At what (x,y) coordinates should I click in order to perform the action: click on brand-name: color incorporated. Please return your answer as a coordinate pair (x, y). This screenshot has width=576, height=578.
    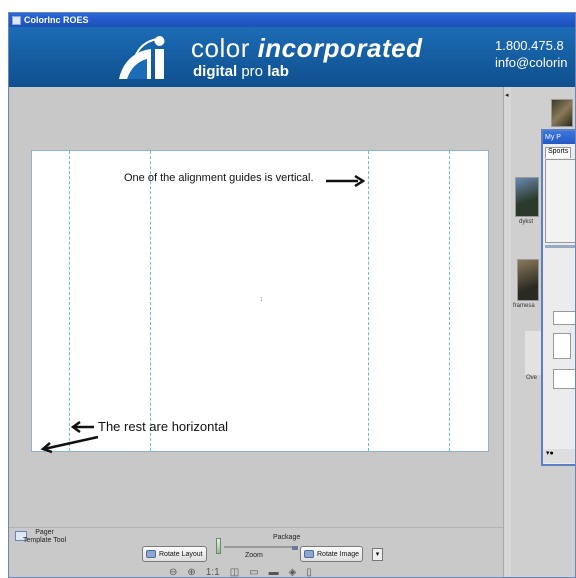
    Looking at the image, I should click on (307, 48).